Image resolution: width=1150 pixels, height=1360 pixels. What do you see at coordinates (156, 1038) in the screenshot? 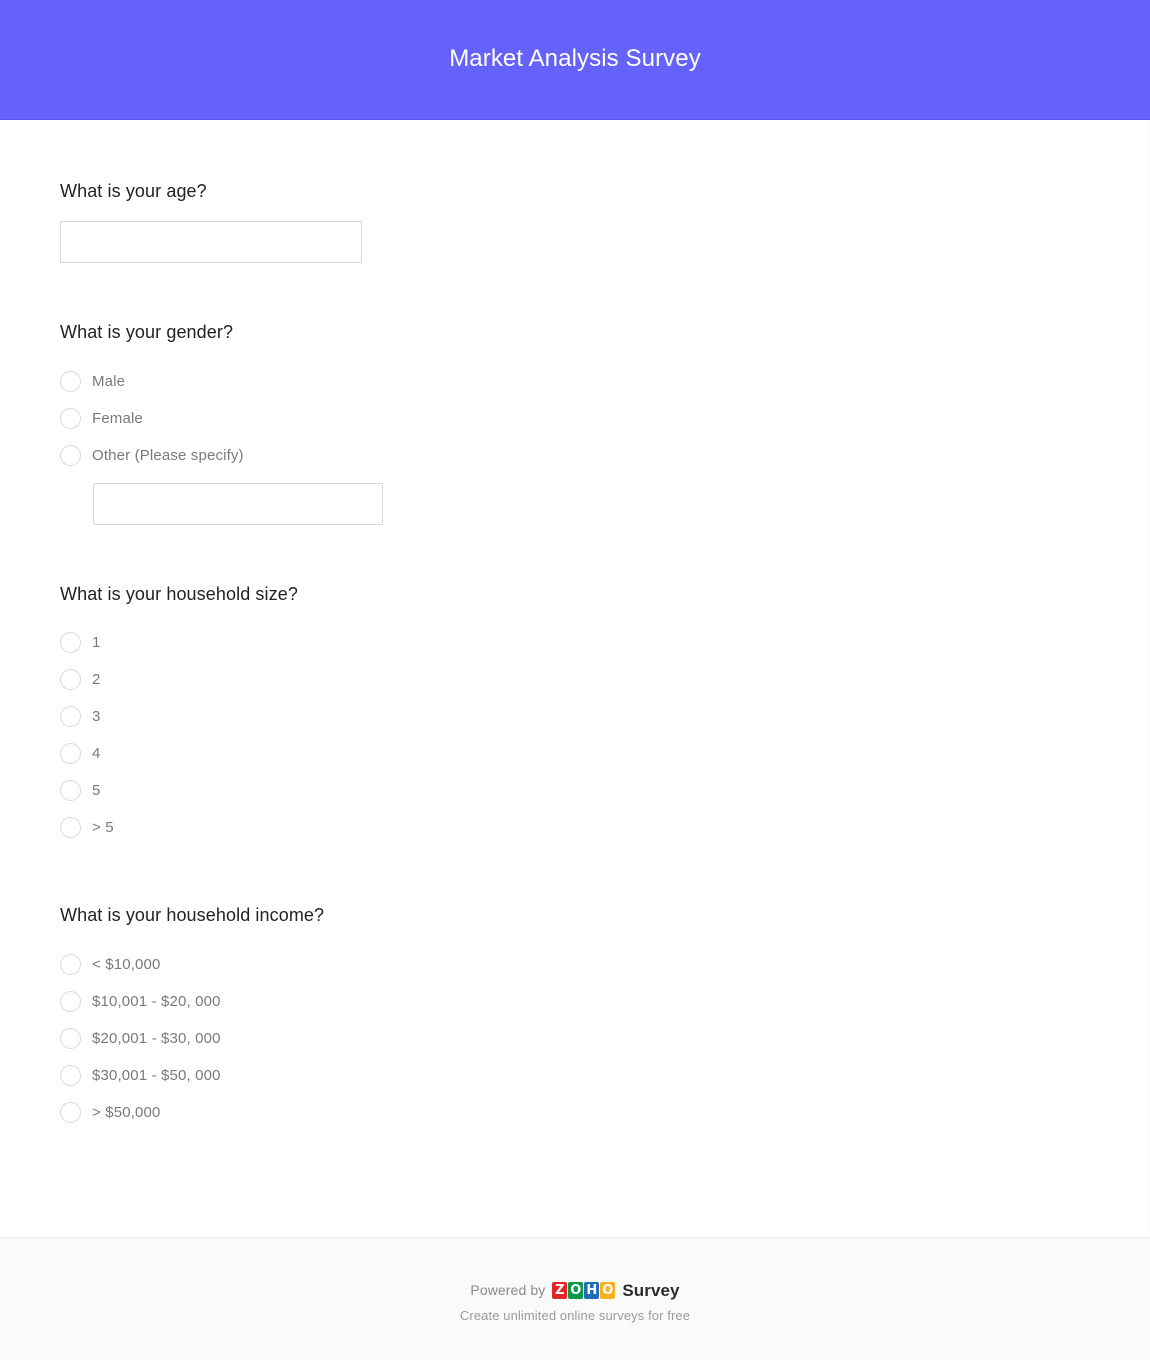
I see `household-income-option-label: $20,001 - $30, 000` at bounding box center [156, 1038].